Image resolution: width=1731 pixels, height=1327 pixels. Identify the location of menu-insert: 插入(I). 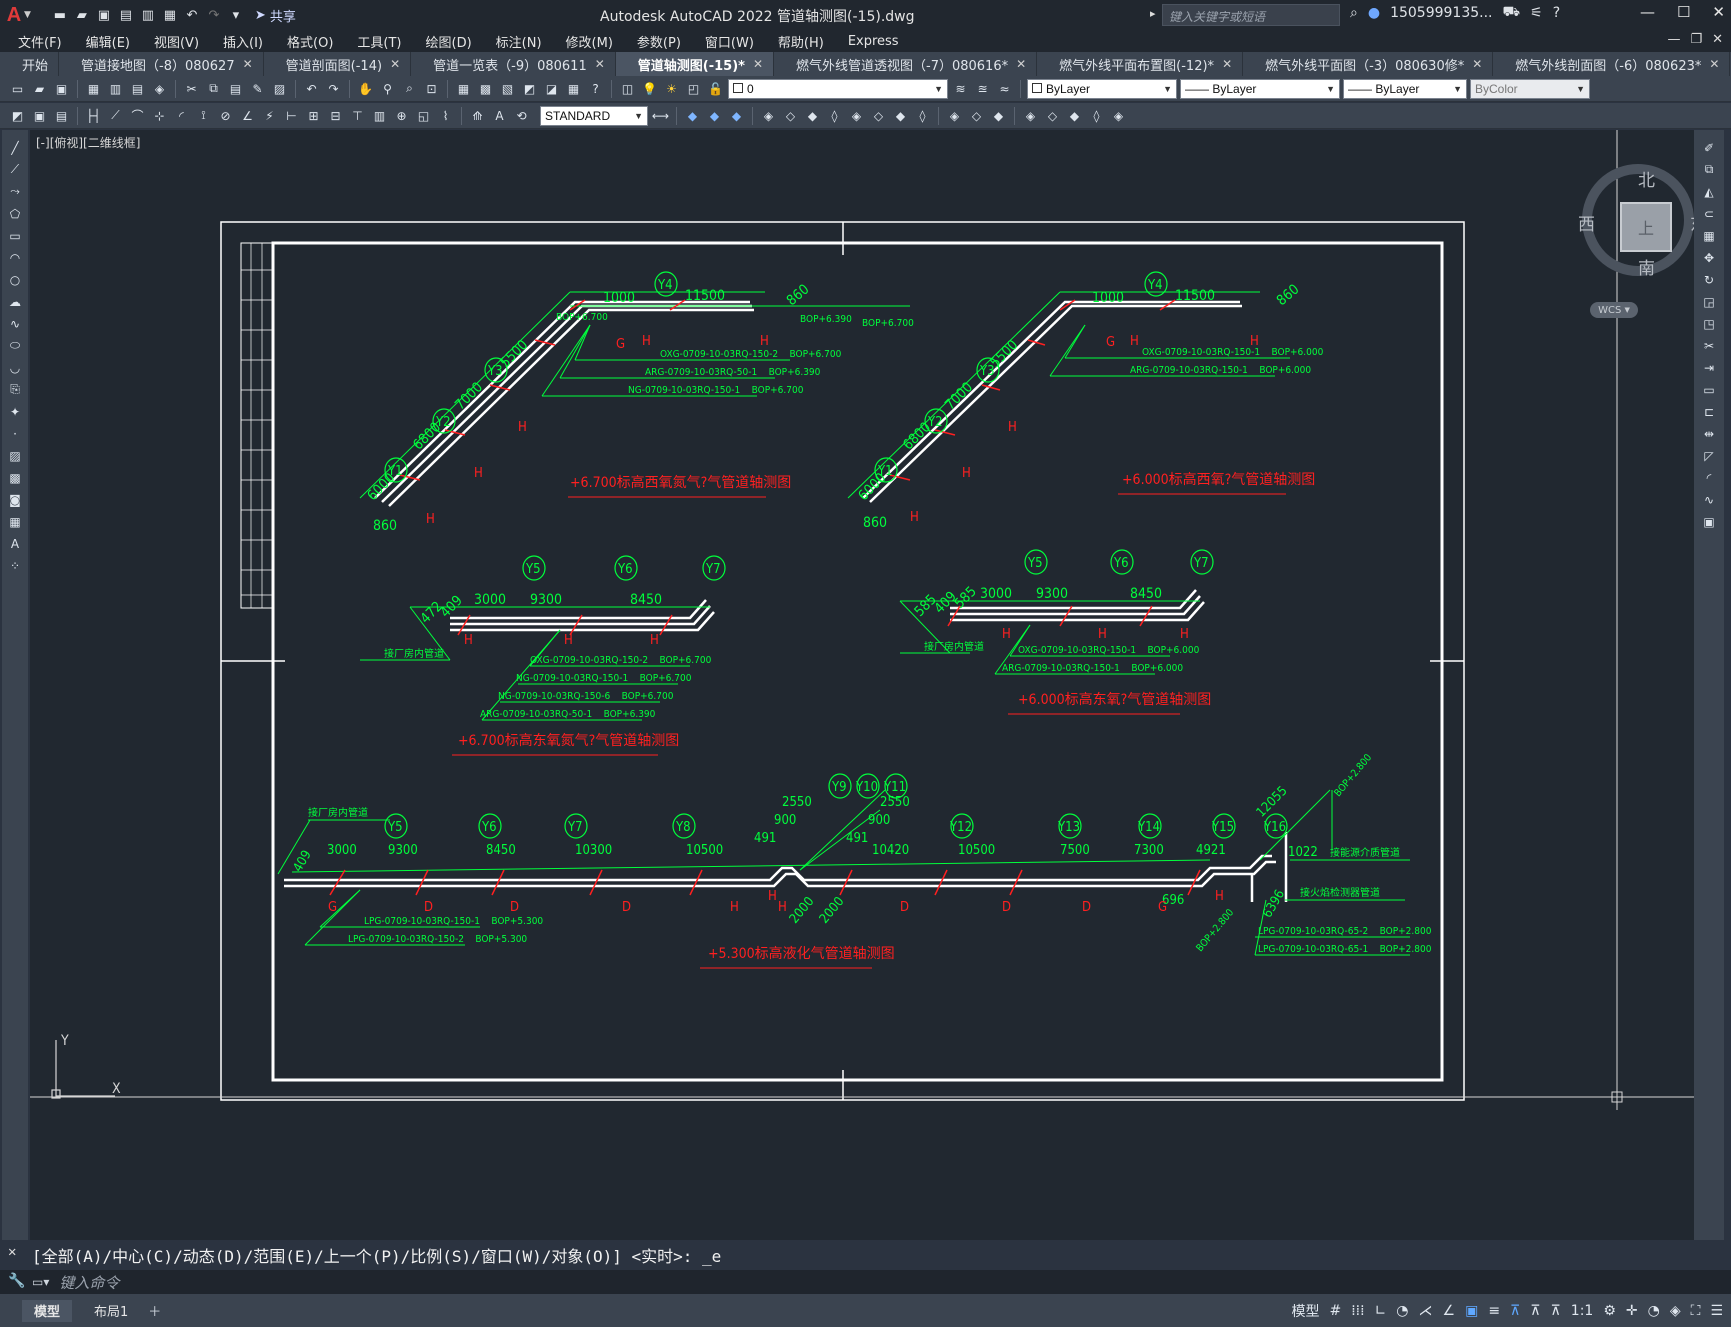
(243, 41).